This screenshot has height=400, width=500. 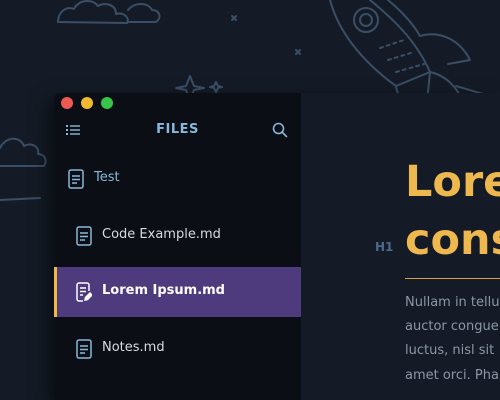 What do you see at coordinates (107, 103) in the screenshot?
I see `maximize-window-button` at bounding box center [107, 103].